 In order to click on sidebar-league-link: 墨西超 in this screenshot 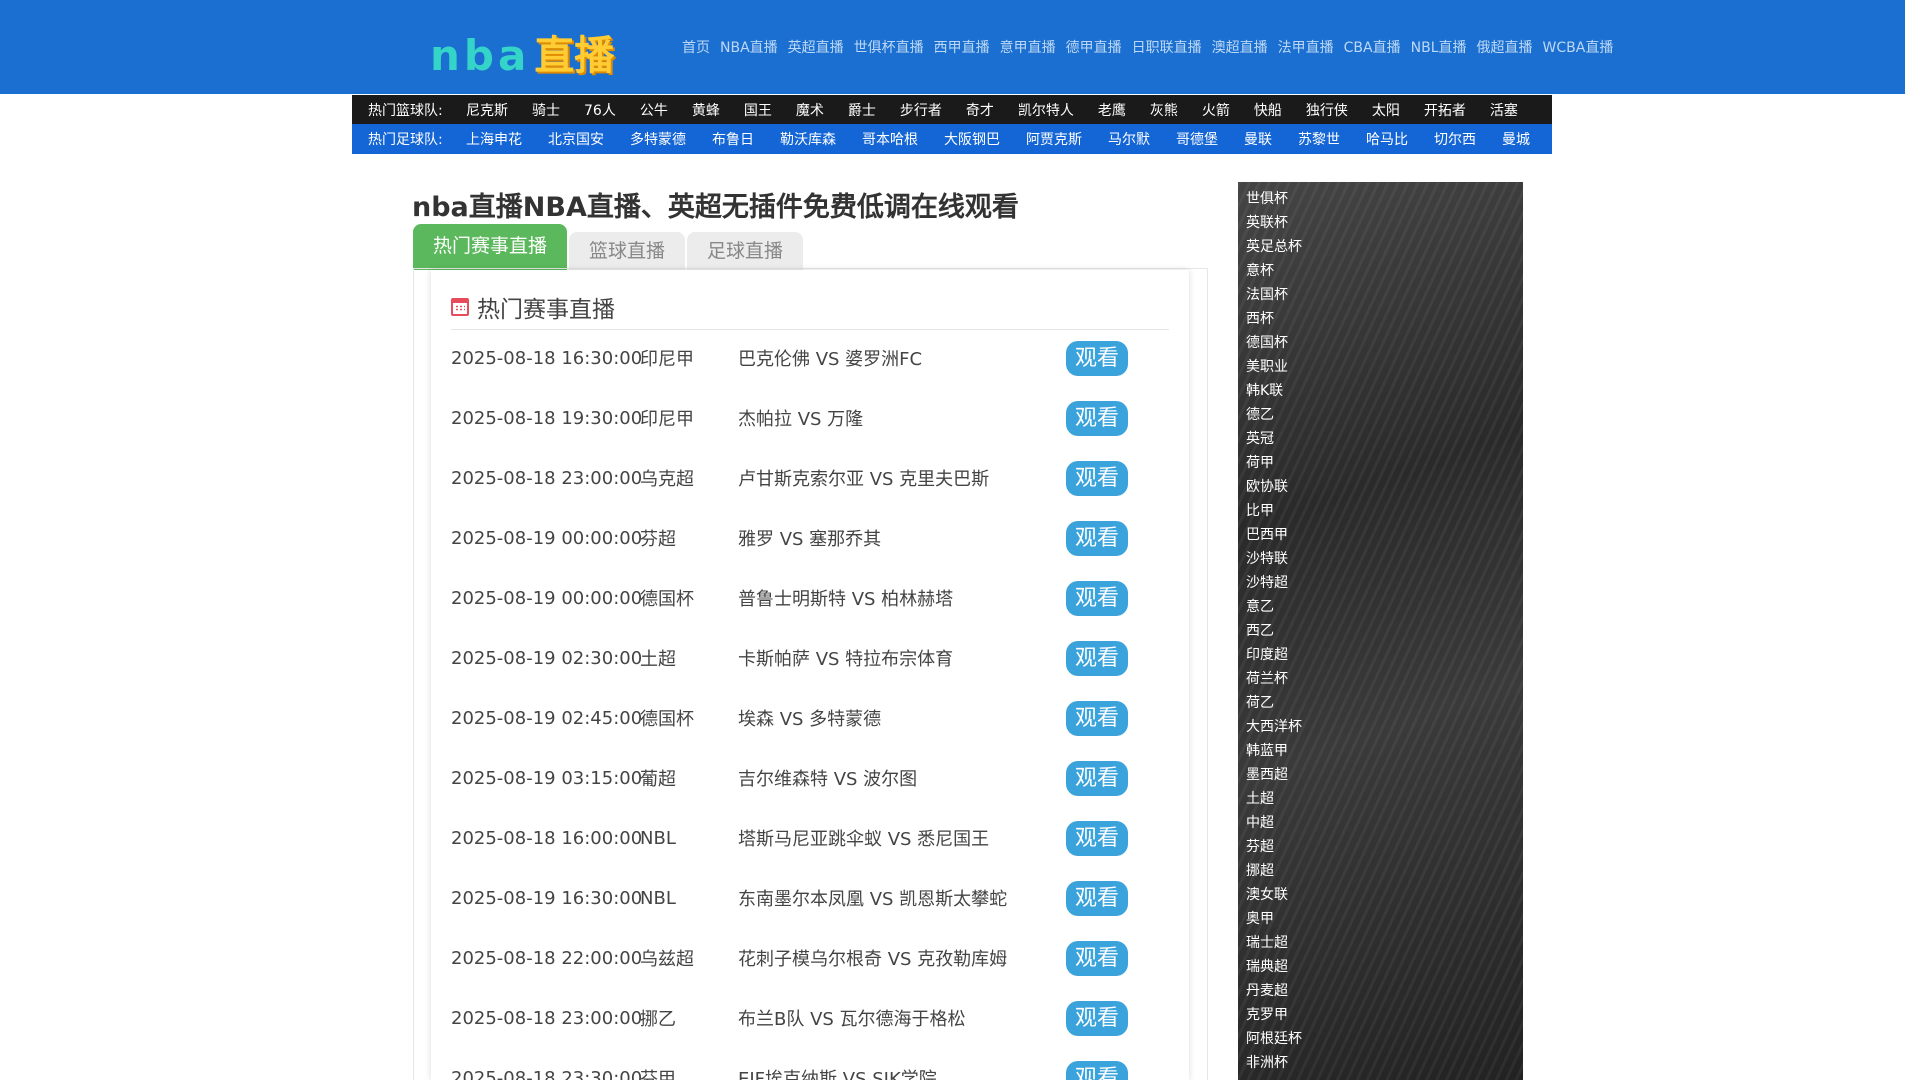, I will do `click(1380, 775)`.